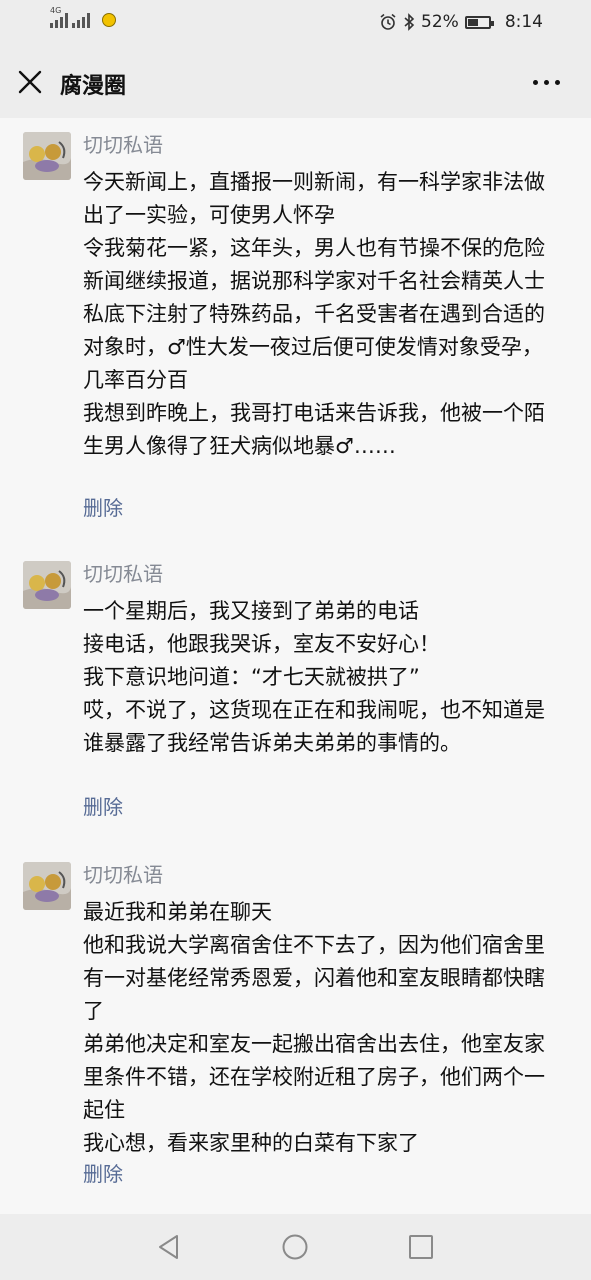 This screenshot has height=1280, width=591. I want to click on more-icon, so click(546, 82).